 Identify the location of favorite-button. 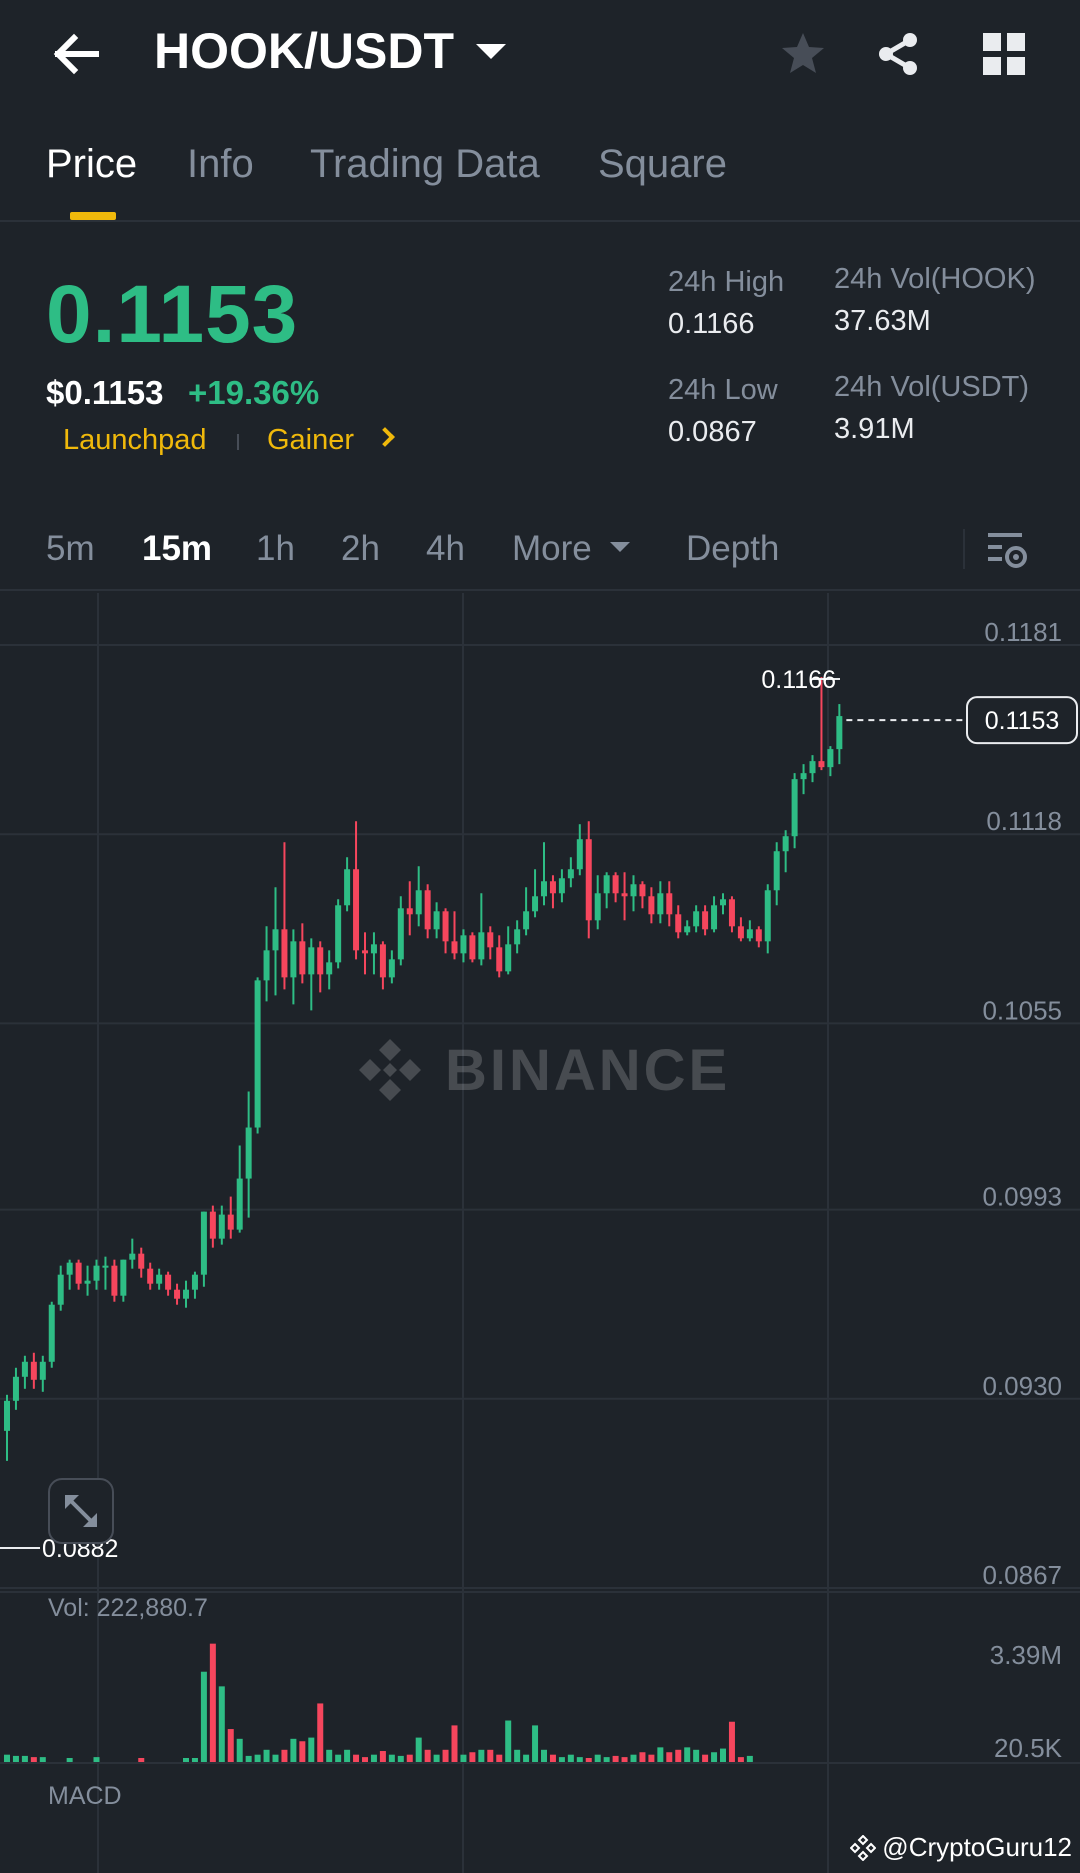
(803, 54).